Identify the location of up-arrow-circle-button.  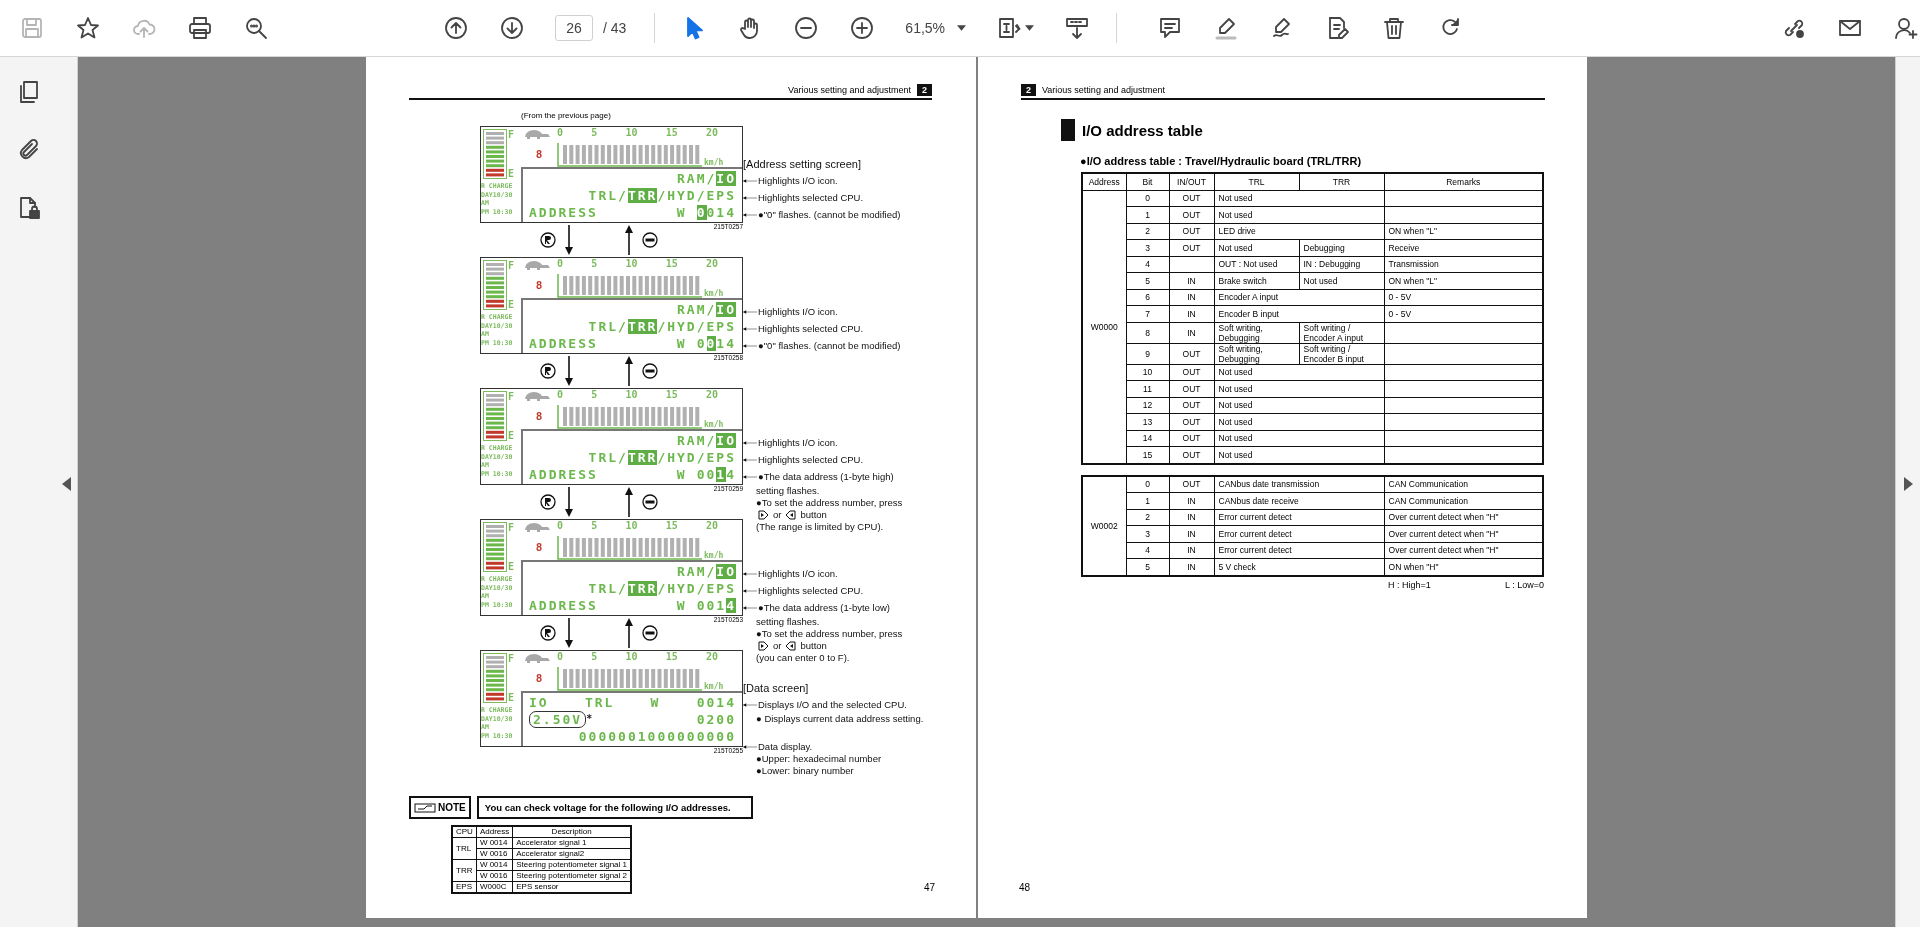
(456, 28).